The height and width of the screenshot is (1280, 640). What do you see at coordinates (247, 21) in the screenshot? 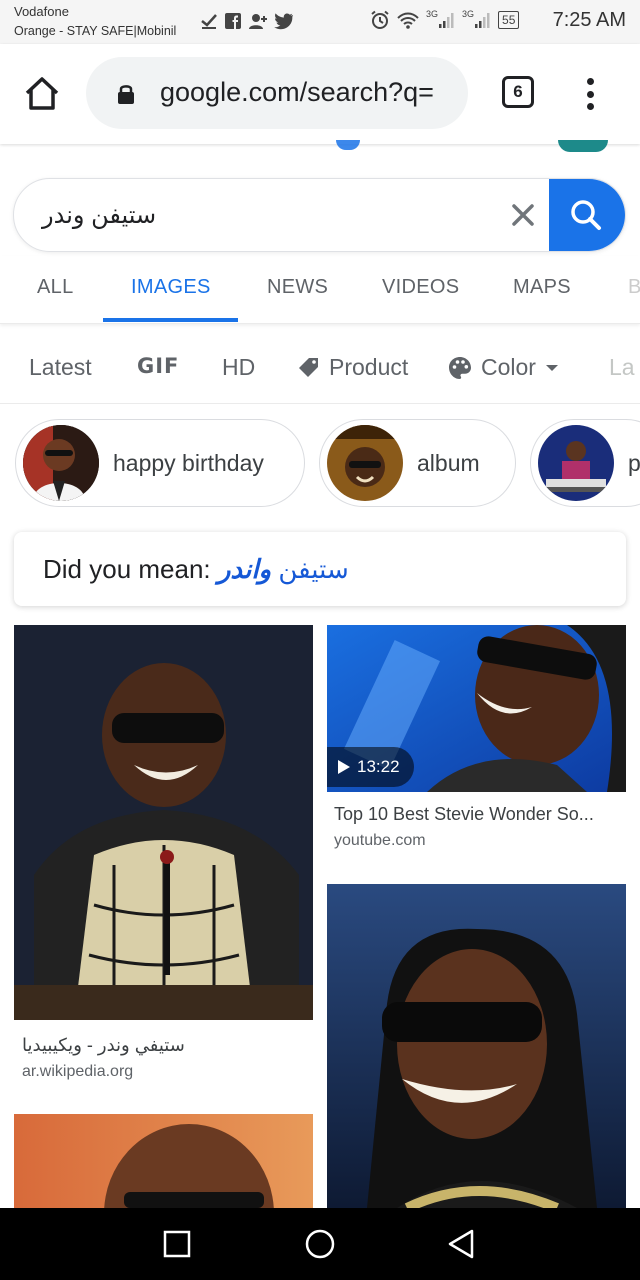
I see `notification-icons` at bounding box center [247, 21].